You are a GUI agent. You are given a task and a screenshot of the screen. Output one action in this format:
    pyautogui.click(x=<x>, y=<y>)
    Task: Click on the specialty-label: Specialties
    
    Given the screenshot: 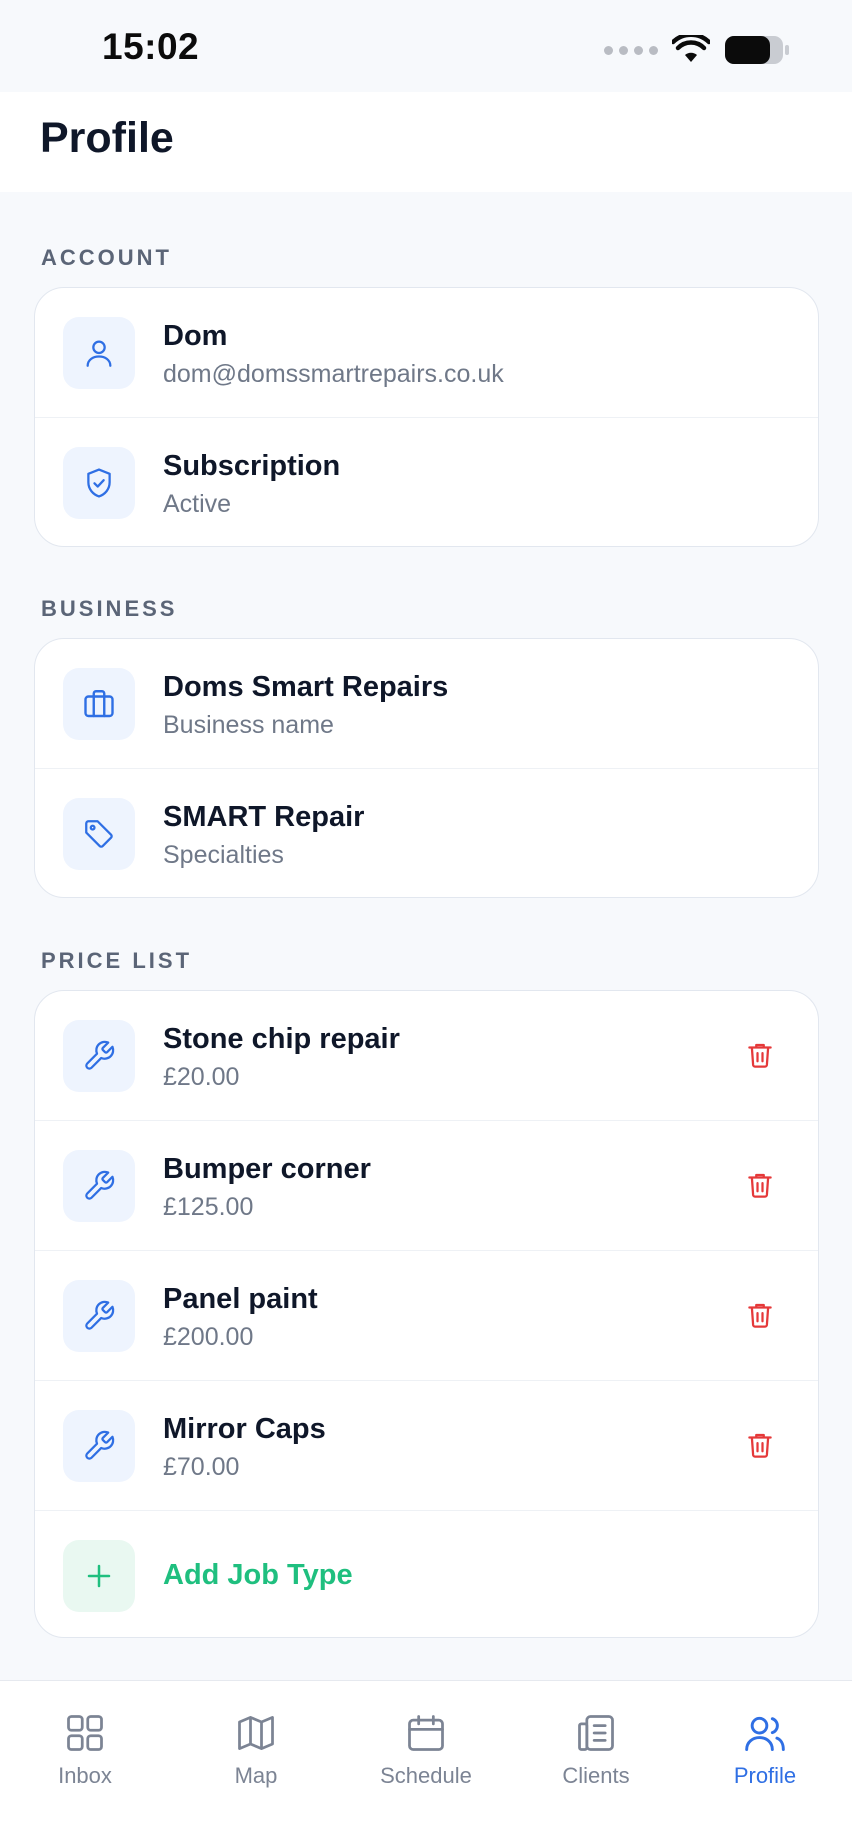 What is the action you would take?
    pyautogui.click(x=223, y=855)
    